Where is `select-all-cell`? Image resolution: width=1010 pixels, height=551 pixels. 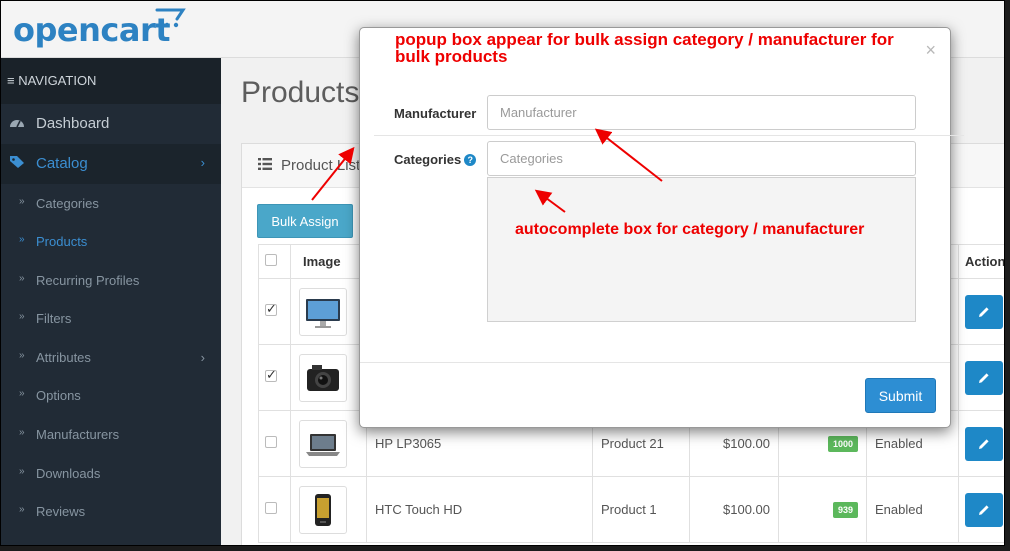 select-all-cell is located at coordinates (274, 261).